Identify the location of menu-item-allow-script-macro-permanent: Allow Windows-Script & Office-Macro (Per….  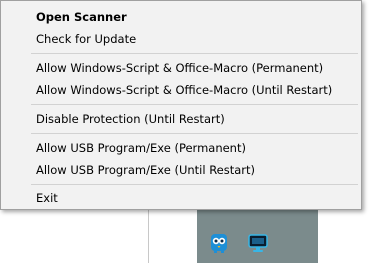
(181, 68).